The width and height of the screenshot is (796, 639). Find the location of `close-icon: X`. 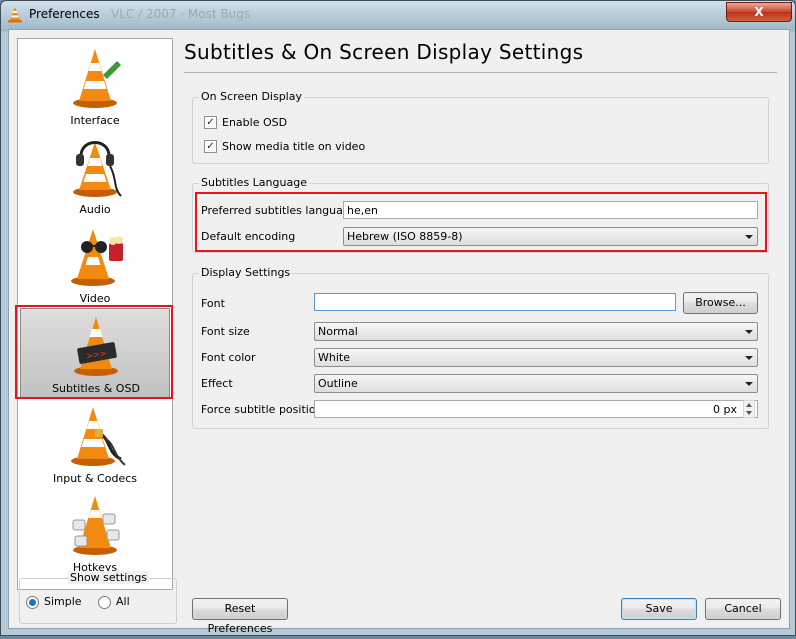

close-icon: X is located at coordinates (759, 12).